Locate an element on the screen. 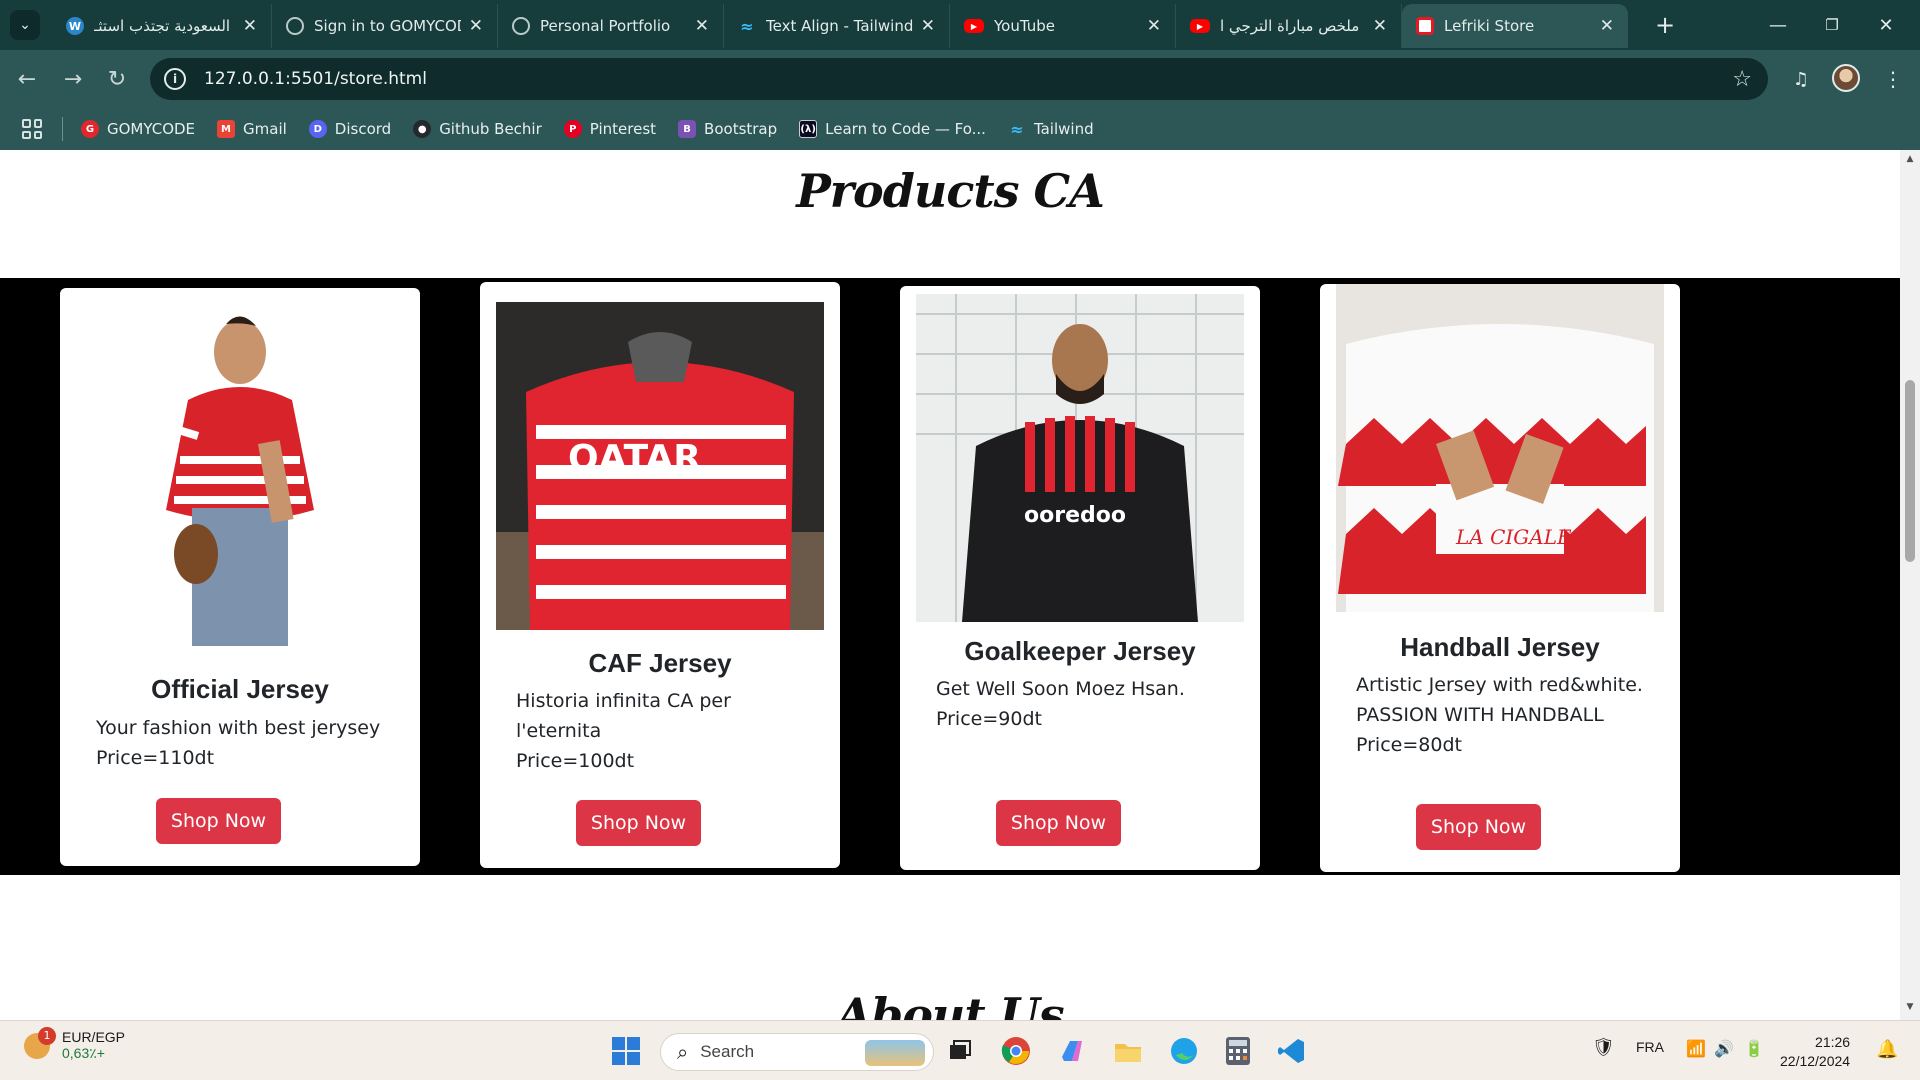 Image resolution: width=1920 pixels, height=1080 pixels. bookmark-label: Github Bechir is located at coordinates (490, 129).